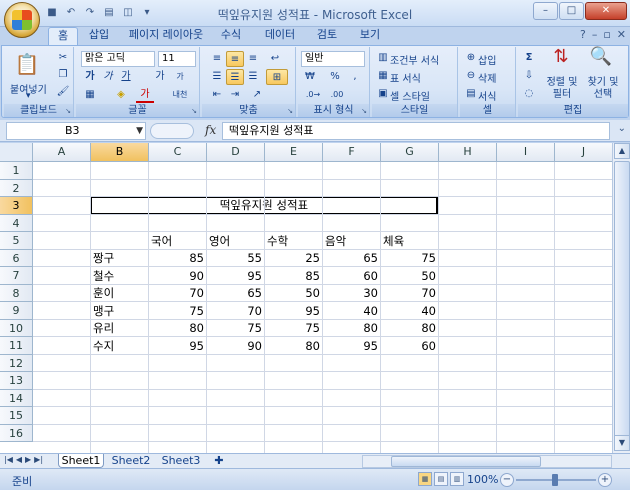 The width and height of the screenshot is (630, 490). What do you see at coordinates (545, 11) in the screenshot?
I see `minimize-button: –` at bounding box center [545, 11].